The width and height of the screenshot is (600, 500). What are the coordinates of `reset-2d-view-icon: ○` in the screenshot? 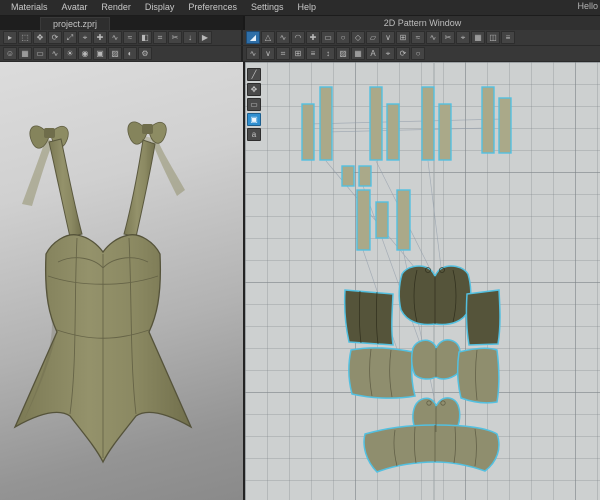 It's located at (418, 53).